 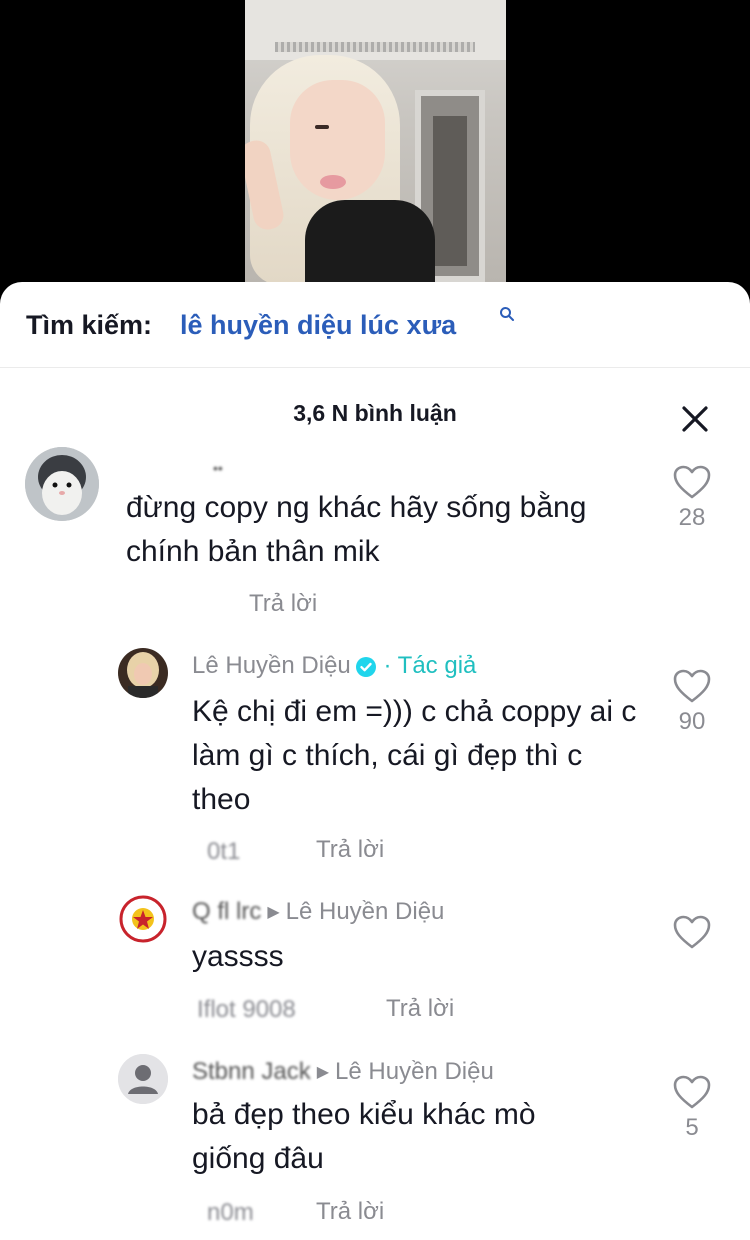 I want to click on like-button: 90, so click(x=692, y=702).